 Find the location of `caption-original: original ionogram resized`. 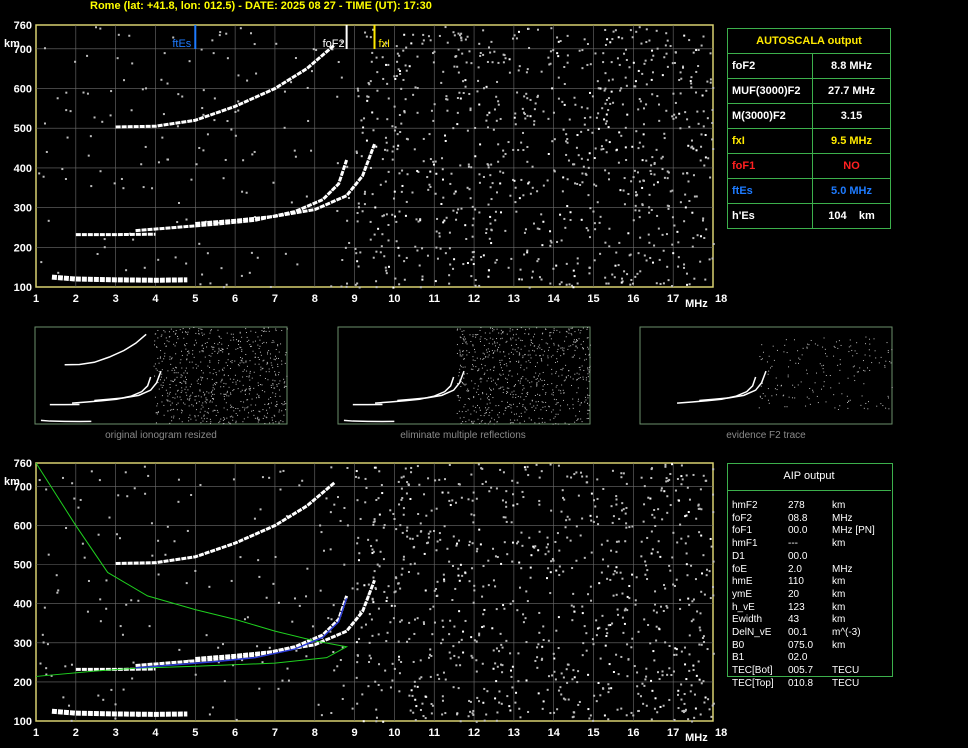

caption-original: original ionogram resized is located at coordinates (161, 435).